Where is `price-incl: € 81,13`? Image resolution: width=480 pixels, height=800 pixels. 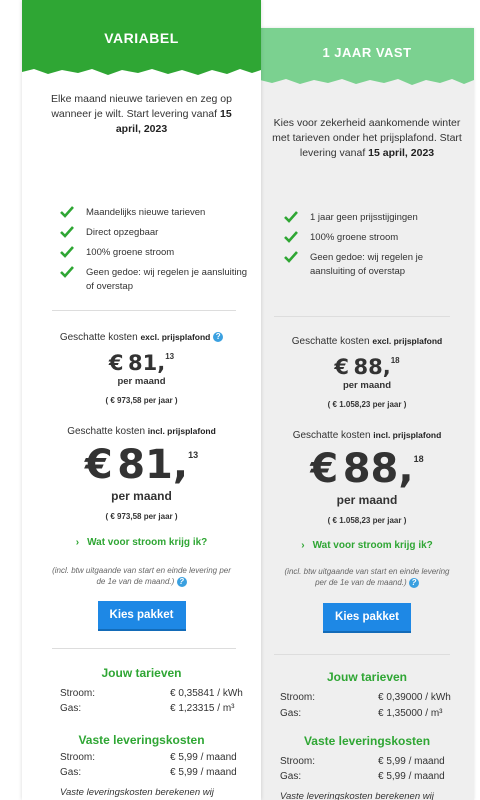 price-incl: € 81,13 is located at coordinates (141, 465).